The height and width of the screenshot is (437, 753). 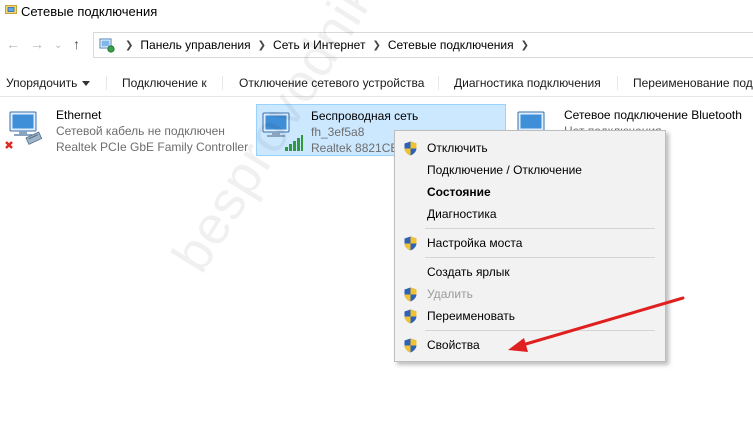 I want to click on rename-connection-button: Переименование под, so click(x=693, y=83).